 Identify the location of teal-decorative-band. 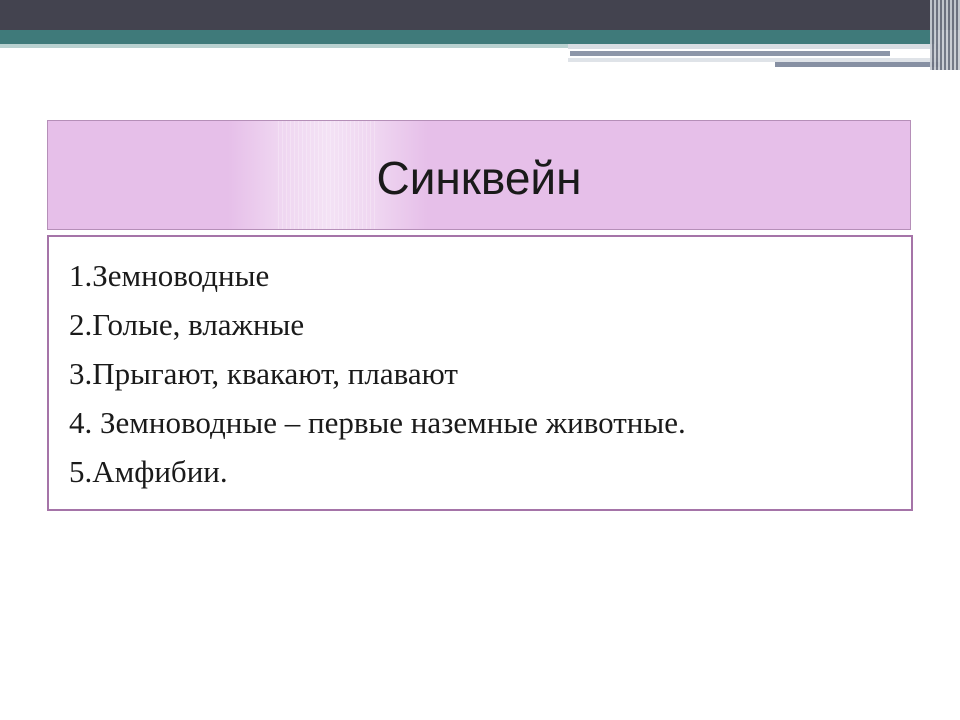
(467, 37).